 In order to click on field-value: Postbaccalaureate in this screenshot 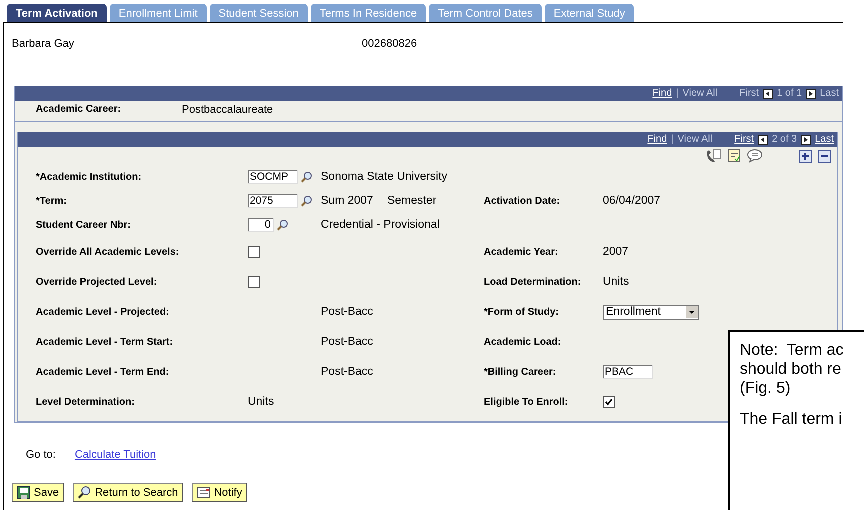, I will do `click(228, 111)`.